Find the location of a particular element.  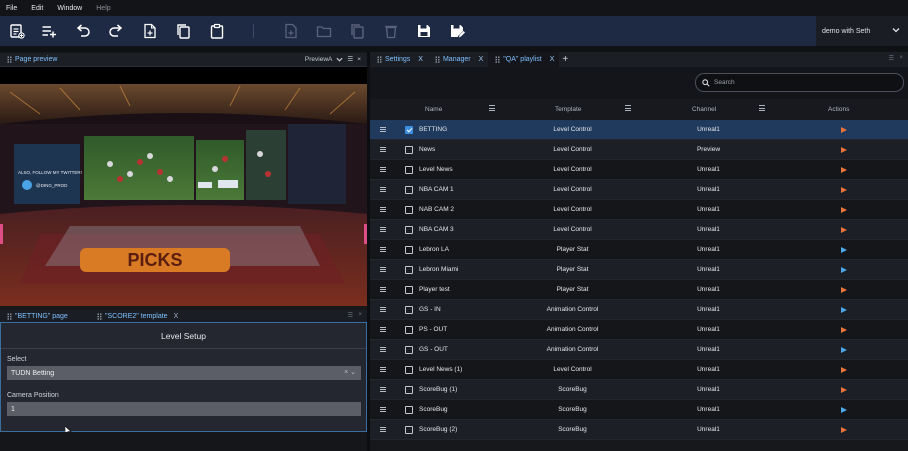

column-template: Template is located at coordinates (568, 109).